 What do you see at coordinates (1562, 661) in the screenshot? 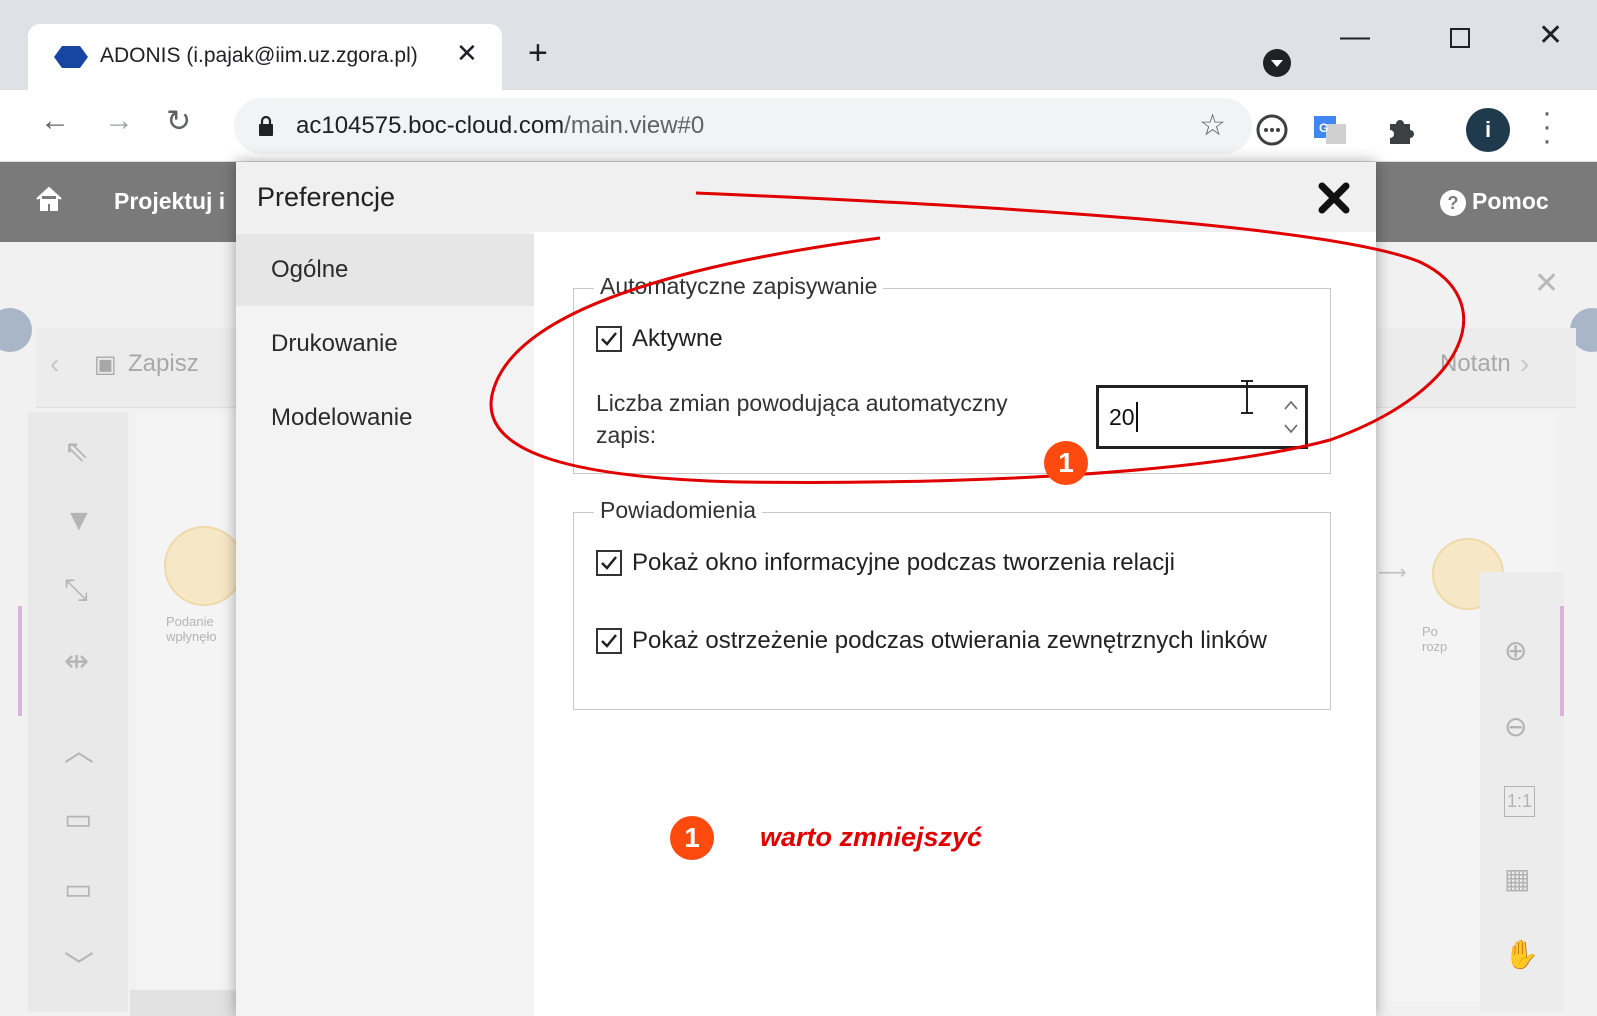
I see `lane-border-right` at bounding box center [1562, 661].